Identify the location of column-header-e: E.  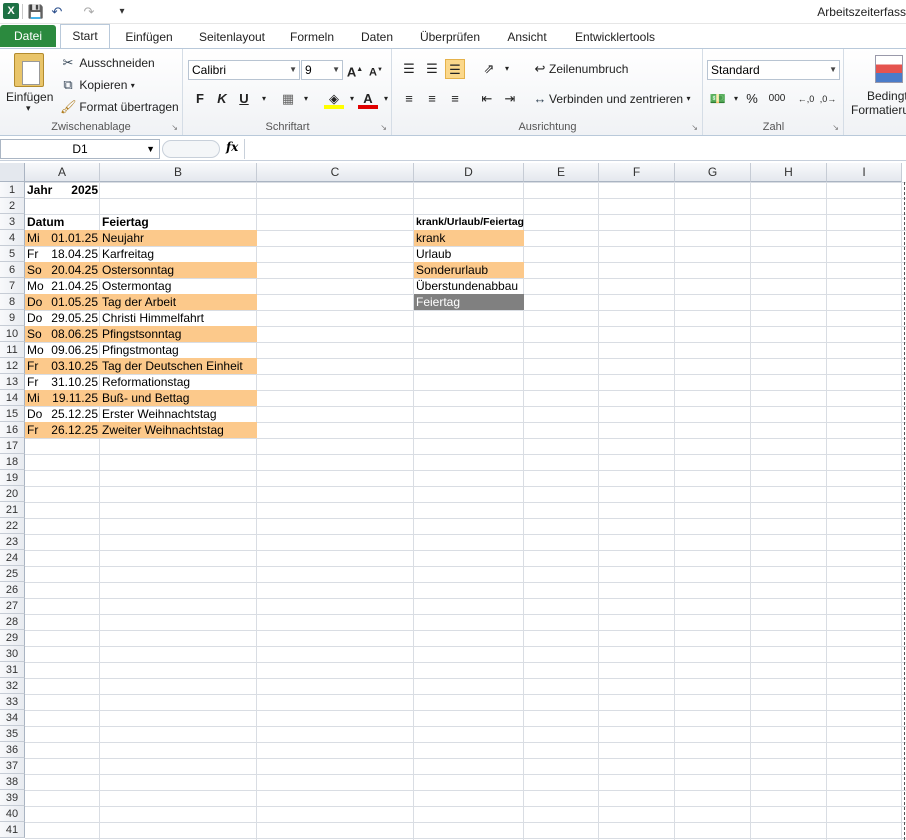
(561, 172).